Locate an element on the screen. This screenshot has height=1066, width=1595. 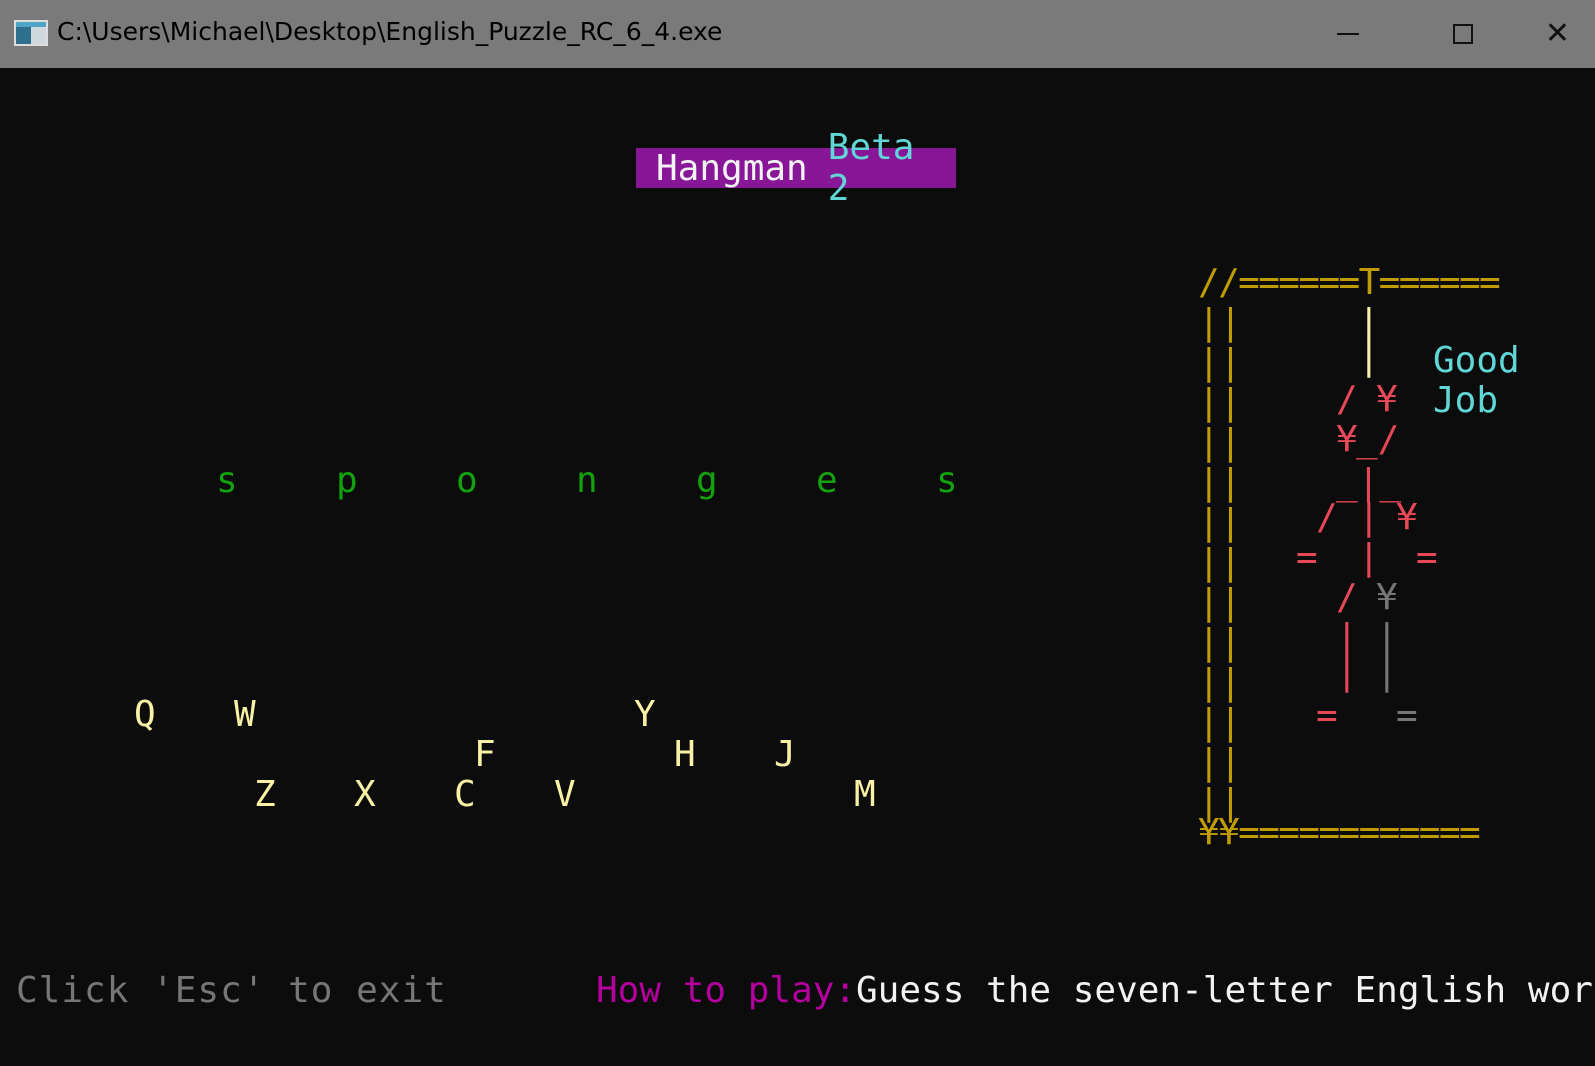
minimize-icon is located at coordinates (1347, 34).